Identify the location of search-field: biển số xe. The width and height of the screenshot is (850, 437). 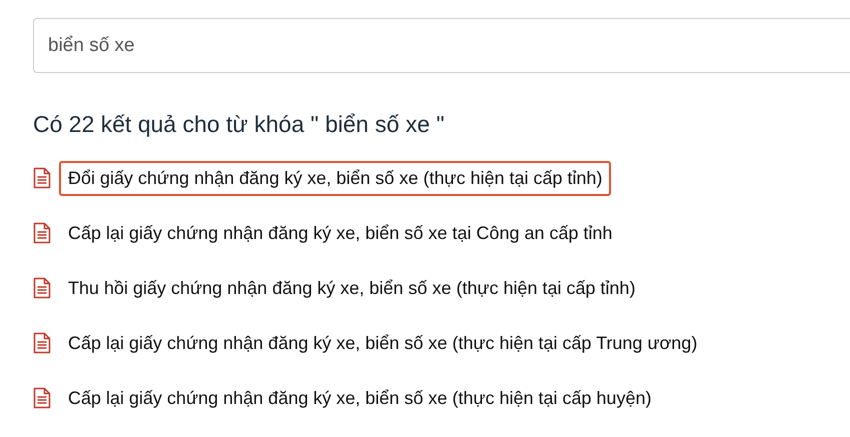
(441, 45).